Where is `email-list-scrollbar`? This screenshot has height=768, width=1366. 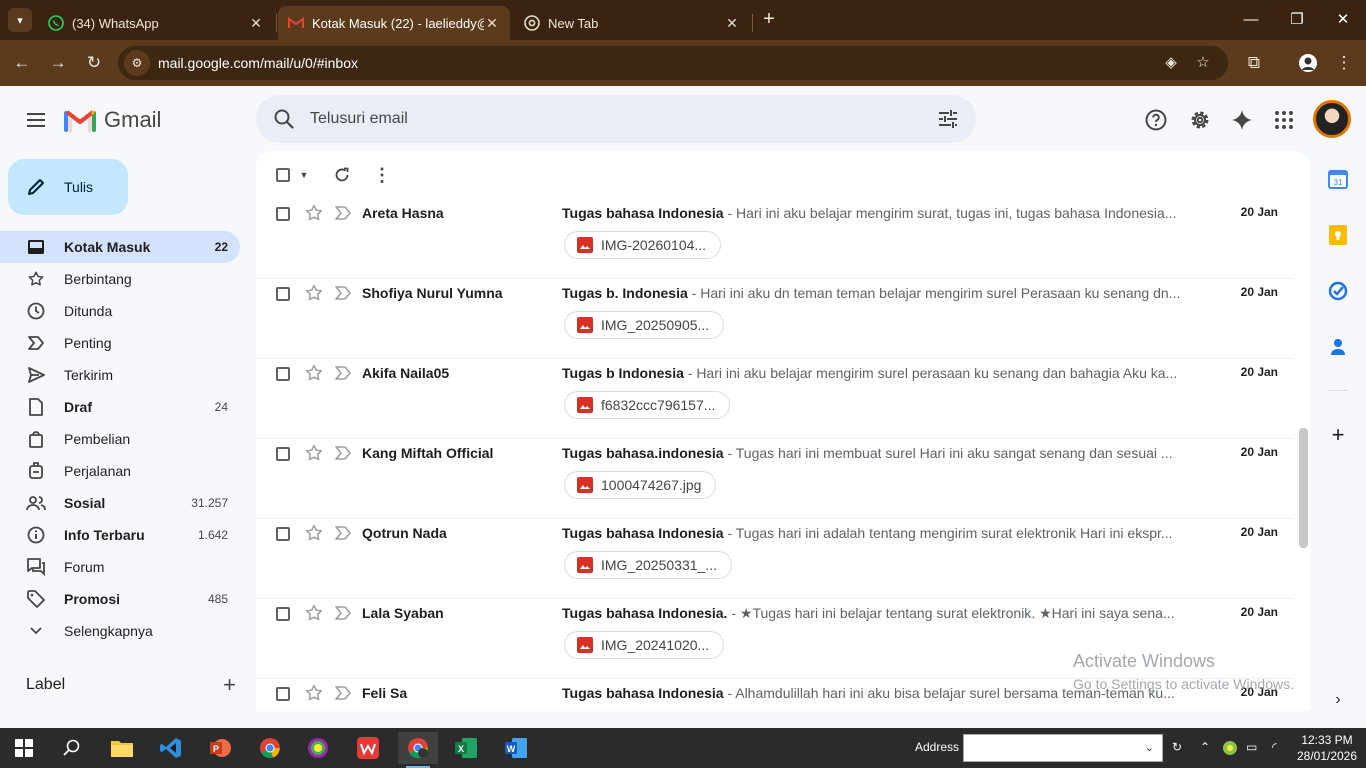 email-list-scrollbar is located at coordinates (1303, 488).